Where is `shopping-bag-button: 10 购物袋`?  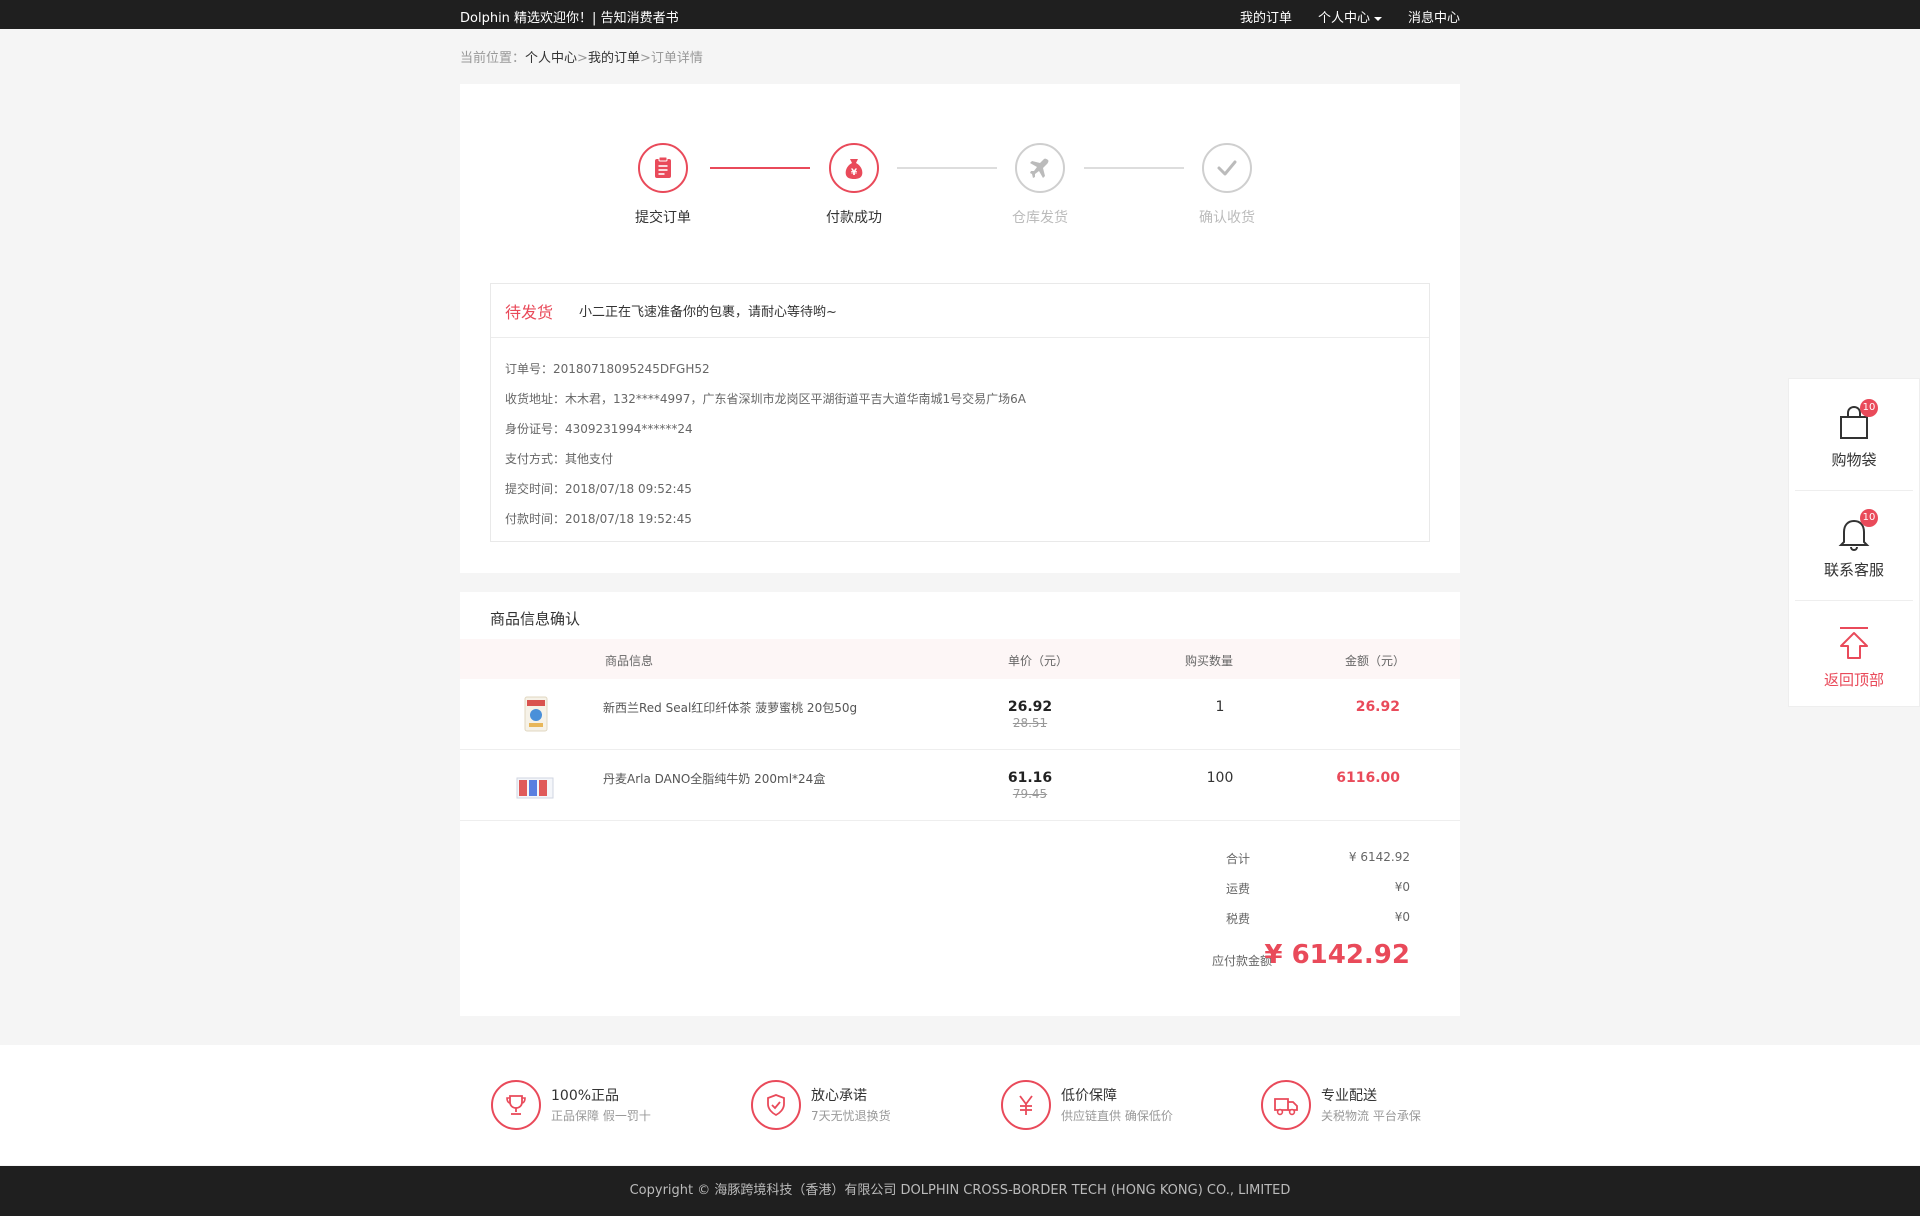
shopping-bag-button: 10 购物袋 is located at coordinates (1854, 433).